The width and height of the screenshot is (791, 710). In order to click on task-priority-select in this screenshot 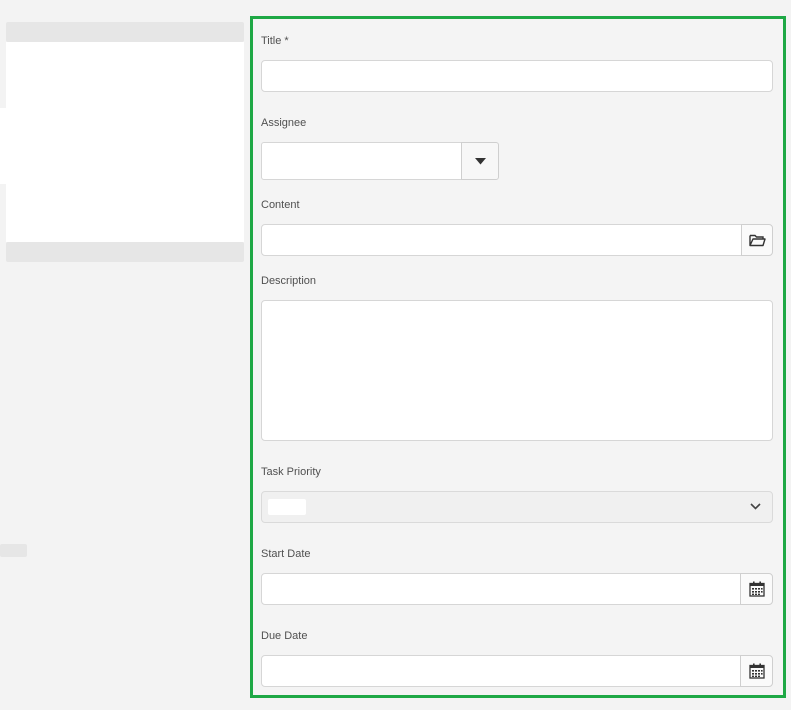, I will do `click(517, 507)`.